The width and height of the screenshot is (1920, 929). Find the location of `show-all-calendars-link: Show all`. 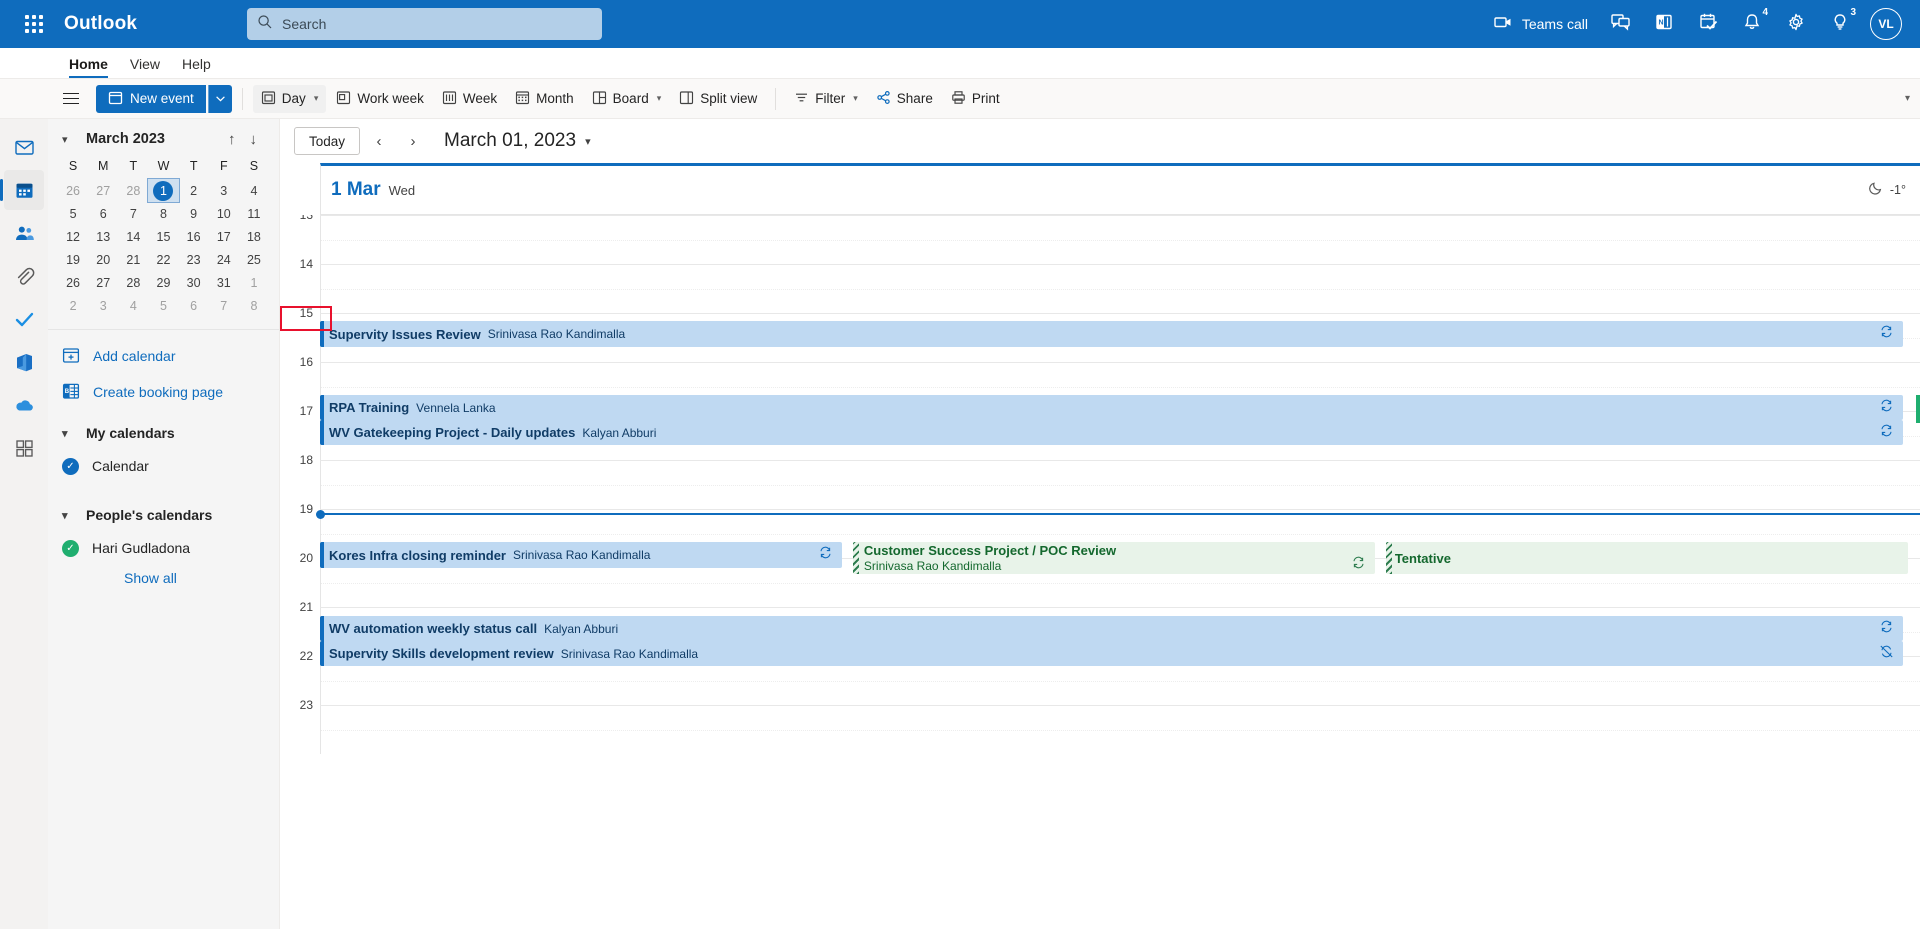

show-all-calendars-link: Show all is located at coordinates (163, 575).